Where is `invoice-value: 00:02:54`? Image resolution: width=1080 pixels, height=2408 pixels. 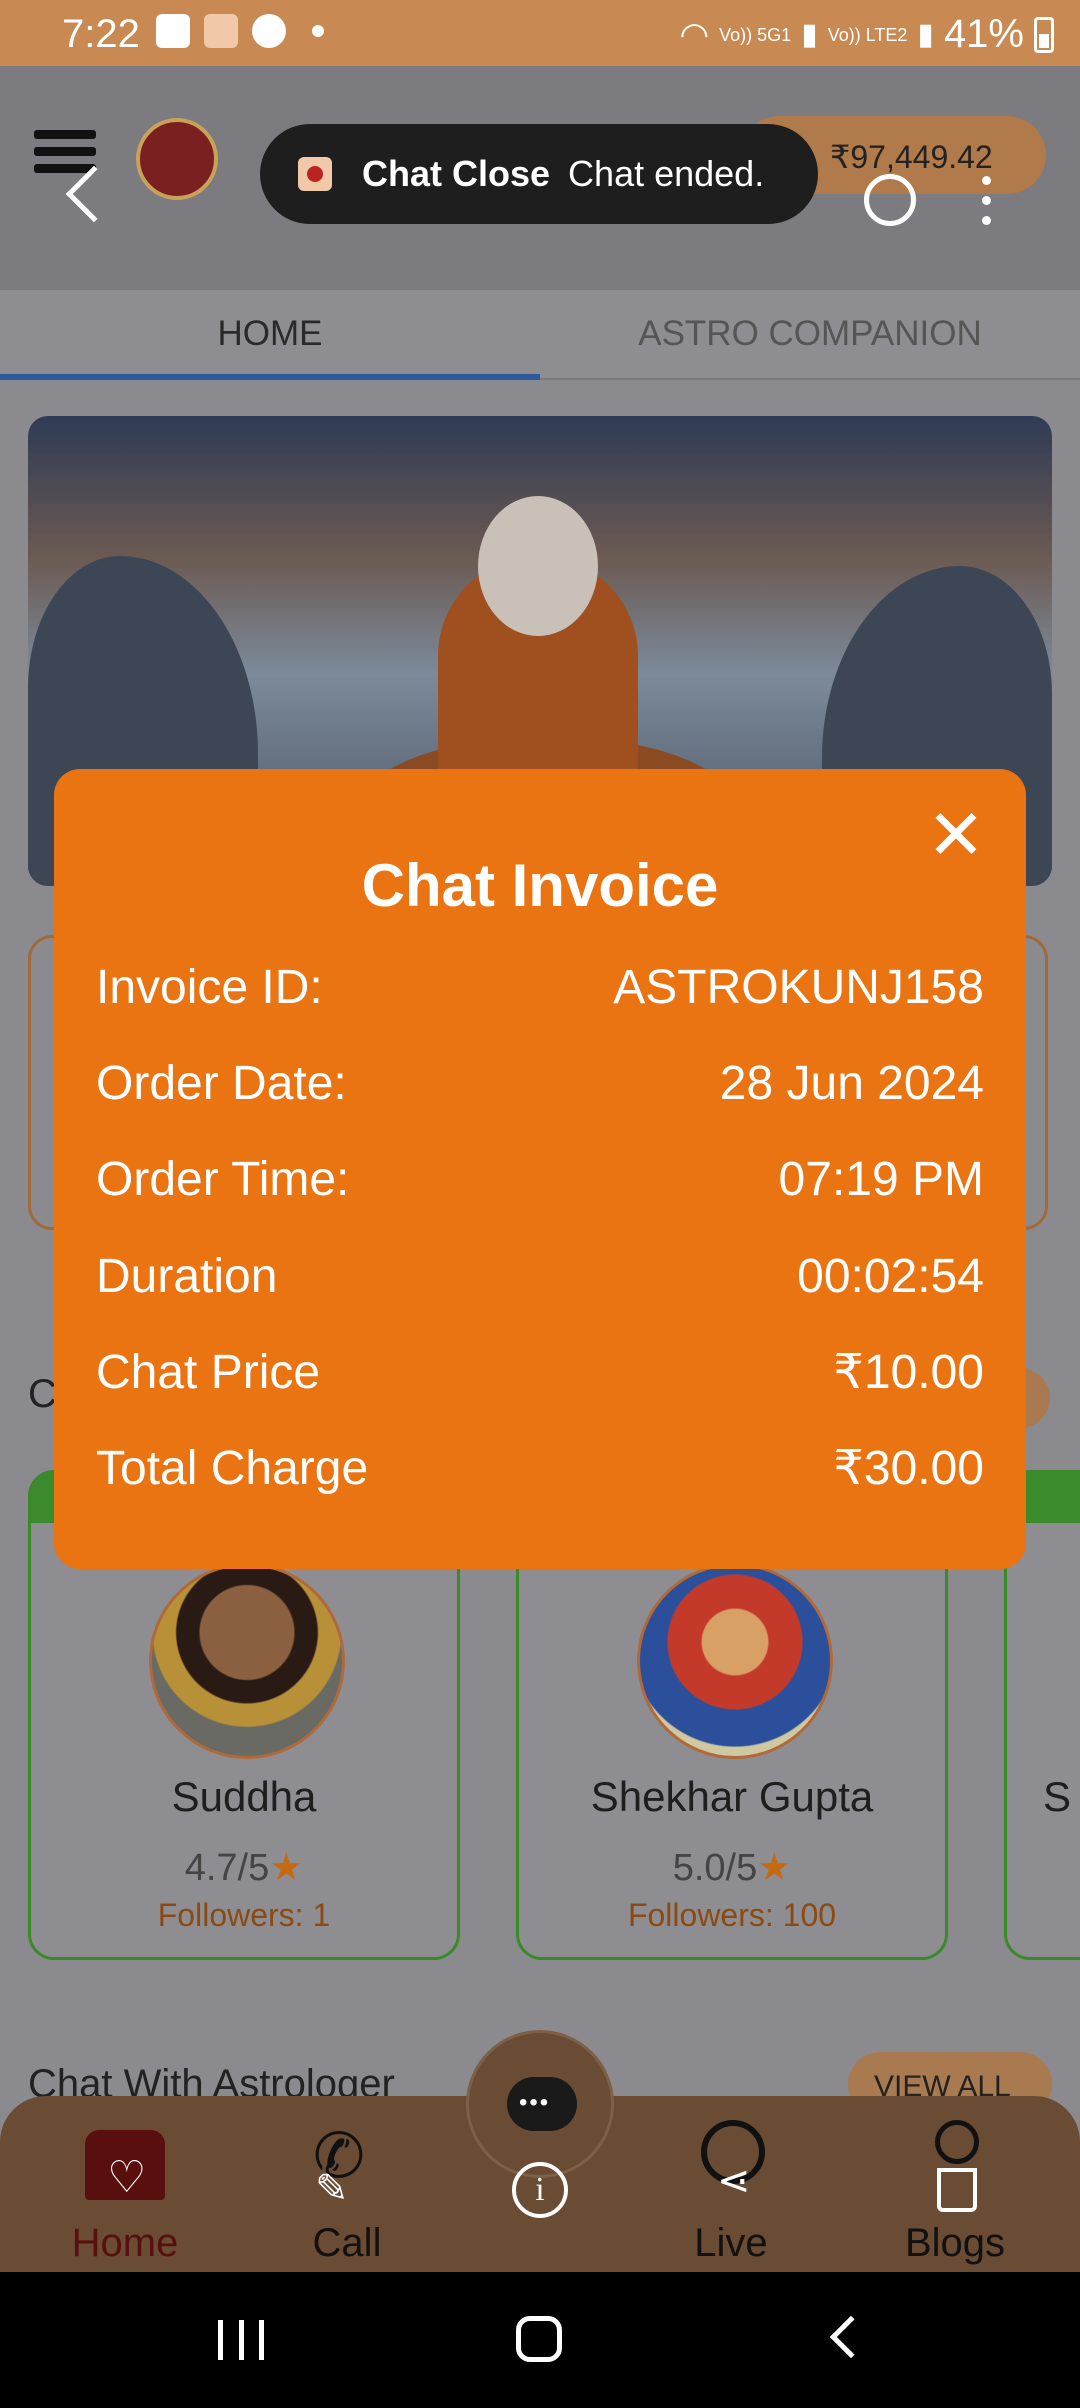
invoice-value: 00:02:54 is located at coordinates (890, 1276).